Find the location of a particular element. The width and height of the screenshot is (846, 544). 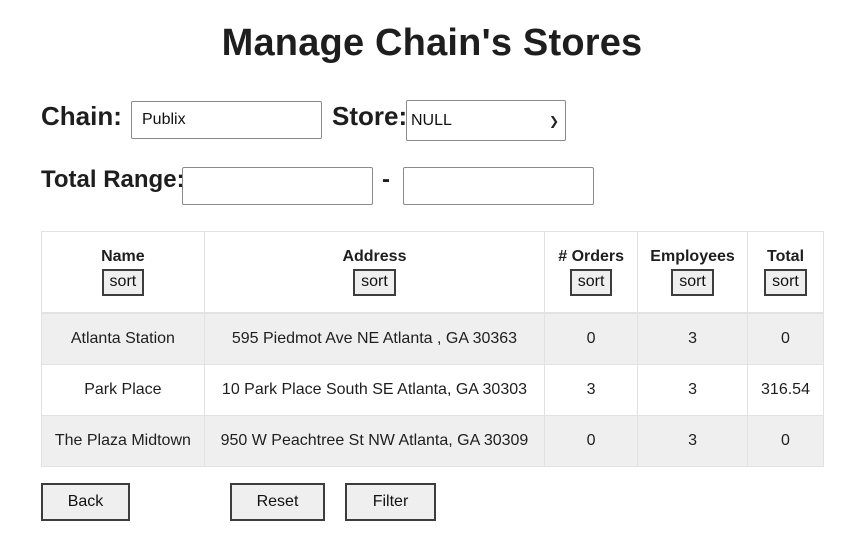

store-select: NULL ❯ is located at coordinates (486, 120).